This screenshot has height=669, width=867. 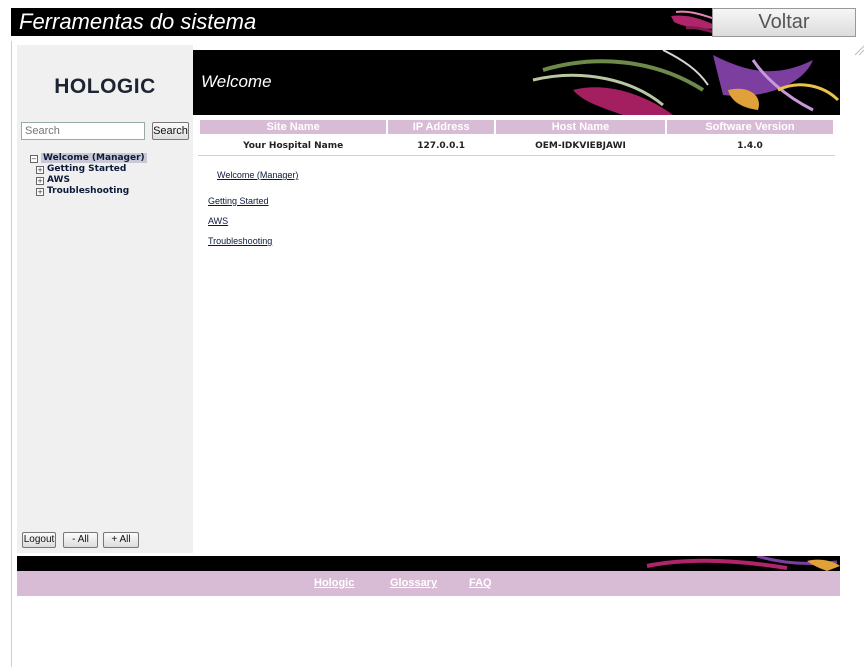 What do you see at coordinates (170, 131) in the screenshot?
I see `search-button: Search` at bounding box center [170, 131].